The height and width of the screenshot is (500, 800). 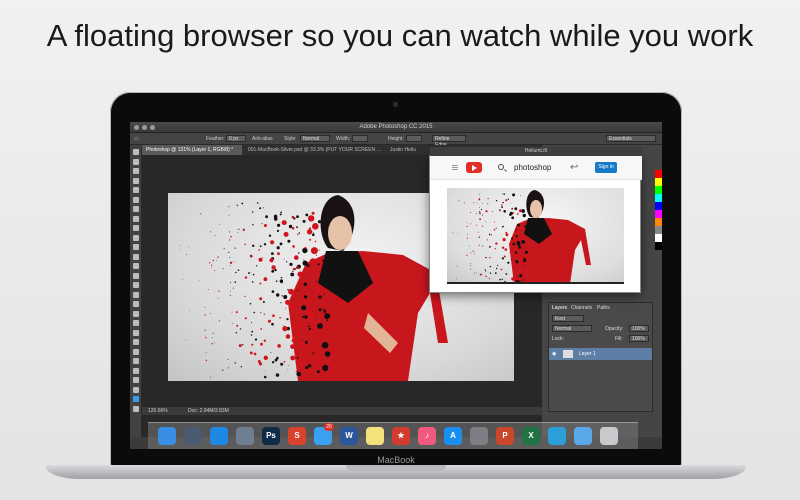 I want to click on powerpoint-dock-icon: P, so click(x=505, y=436).